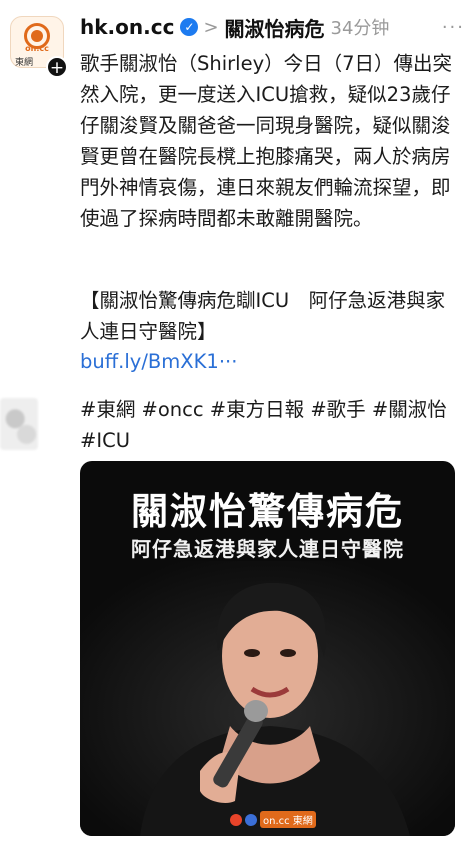 The height and width of the screenshot is (843, 472). I want to click on avatar-tag: 東網, so click(24, 63).